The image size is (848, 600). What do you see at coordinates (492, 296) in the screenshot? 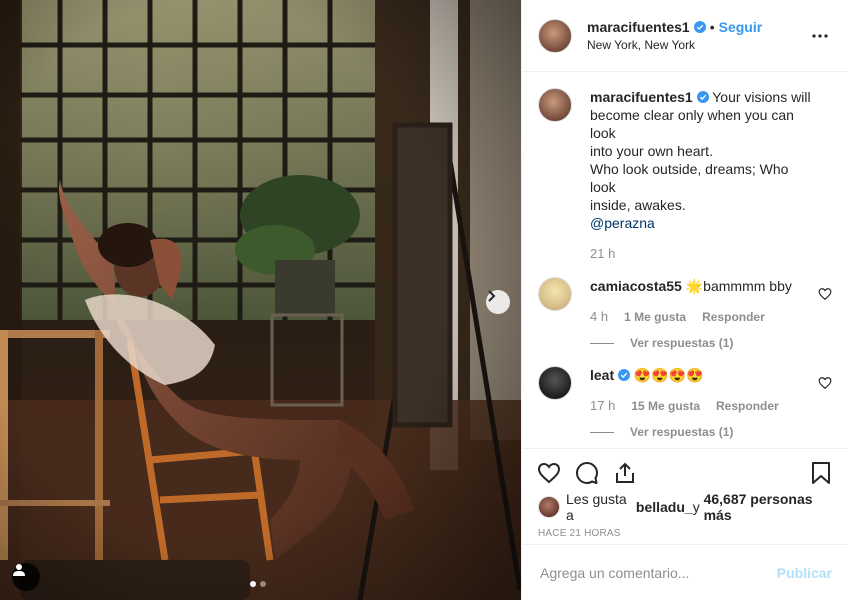
I see `chevron-right-icon` at bounding box center [492, 296].